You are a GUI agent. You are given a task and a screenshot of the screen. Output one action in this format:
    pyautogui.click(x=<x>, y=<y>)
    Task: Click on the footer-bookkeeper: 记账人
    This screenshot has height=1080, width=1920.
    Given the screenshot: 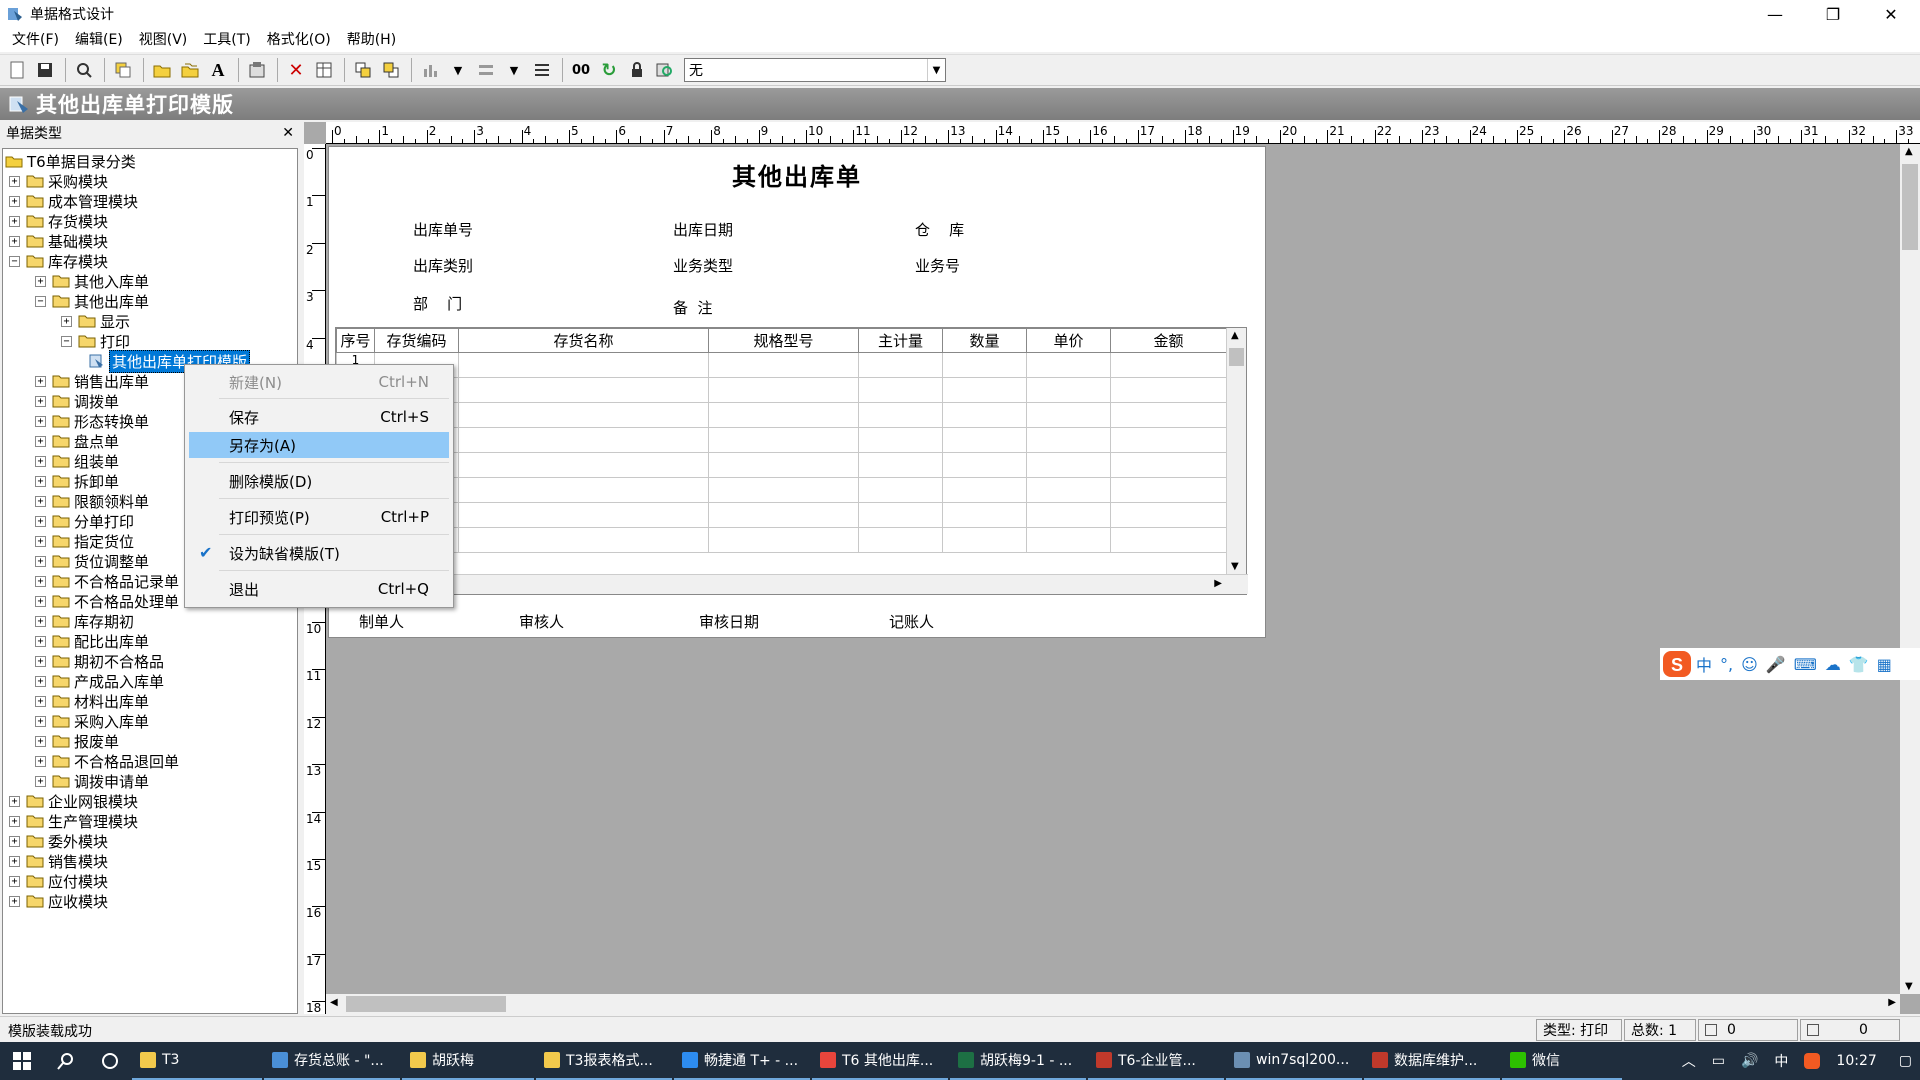 What is the action you would take?
    pyautogui.click(x=911, y=621)
    